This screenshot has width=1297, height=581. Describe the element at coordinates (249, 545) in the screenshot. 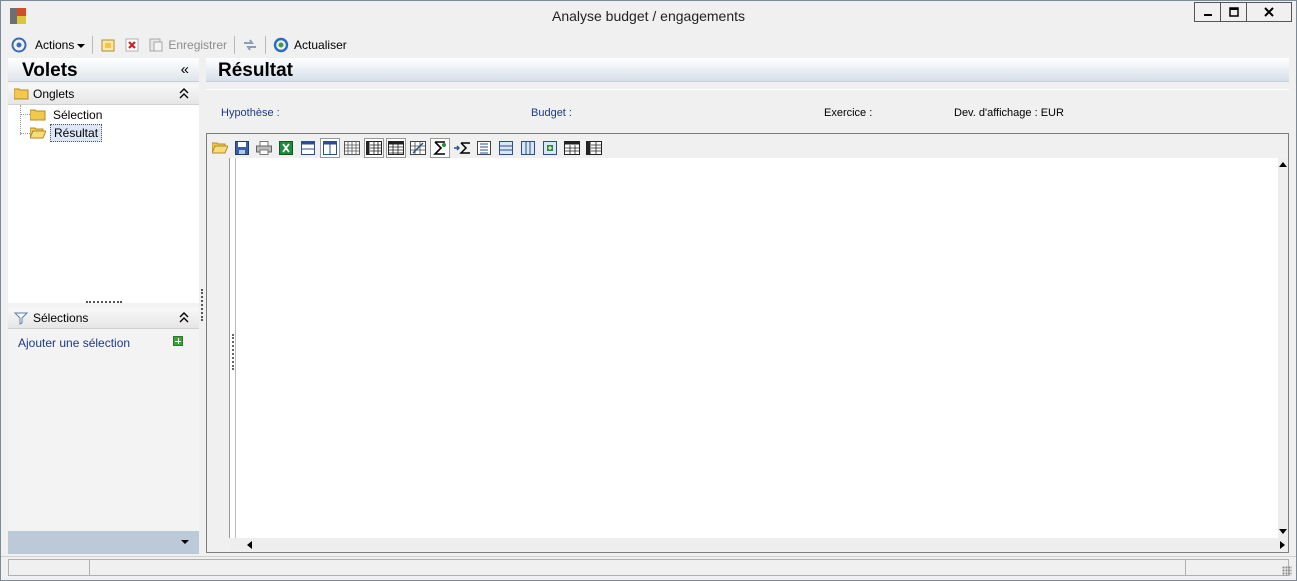

I see `scroll-left-icon` at that location.